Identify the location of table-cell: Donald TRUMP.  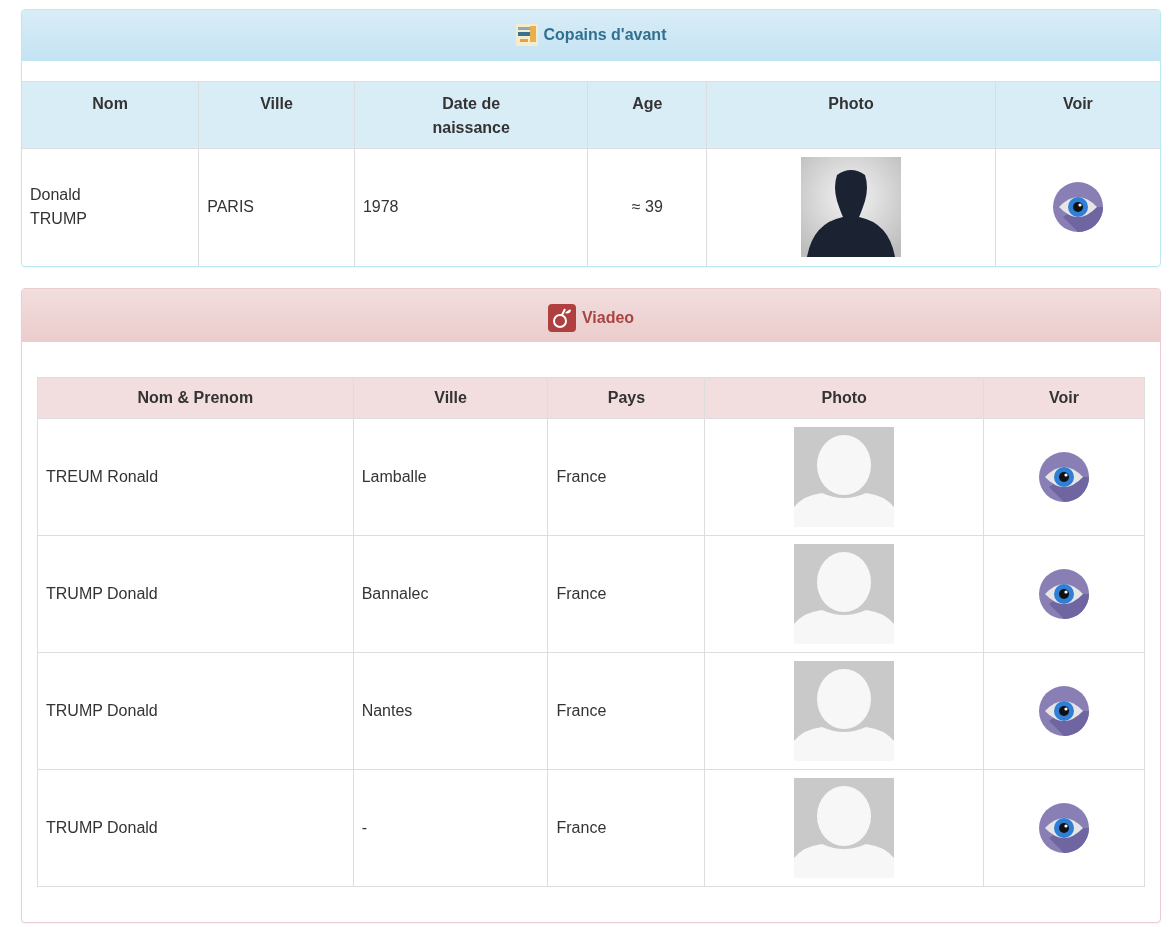
(110, 207).